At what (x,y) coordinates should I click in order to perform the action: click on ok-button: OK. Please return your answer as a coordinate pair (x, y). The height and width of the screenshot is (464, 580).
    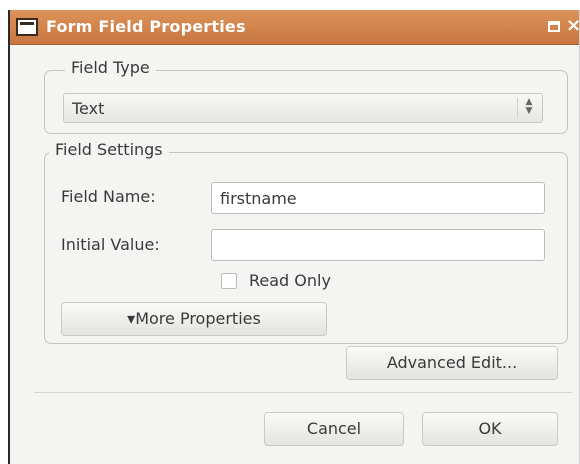
    Looking at the image, I should click on (490, 429).